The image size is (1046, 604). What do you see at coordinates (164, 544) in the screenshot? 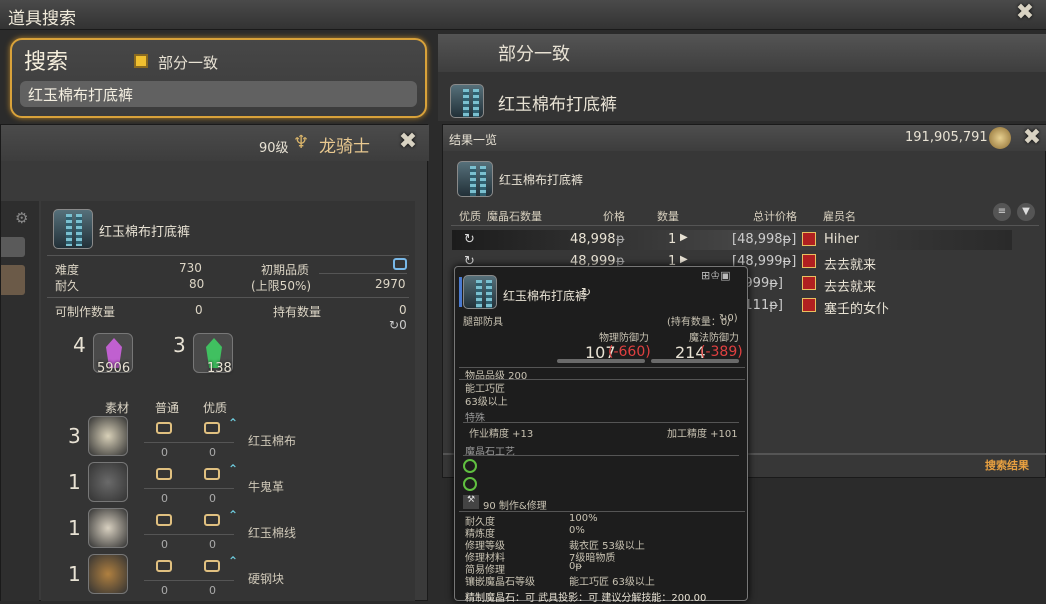
I see `normal-count: 0` at bounding box center [164, 544].